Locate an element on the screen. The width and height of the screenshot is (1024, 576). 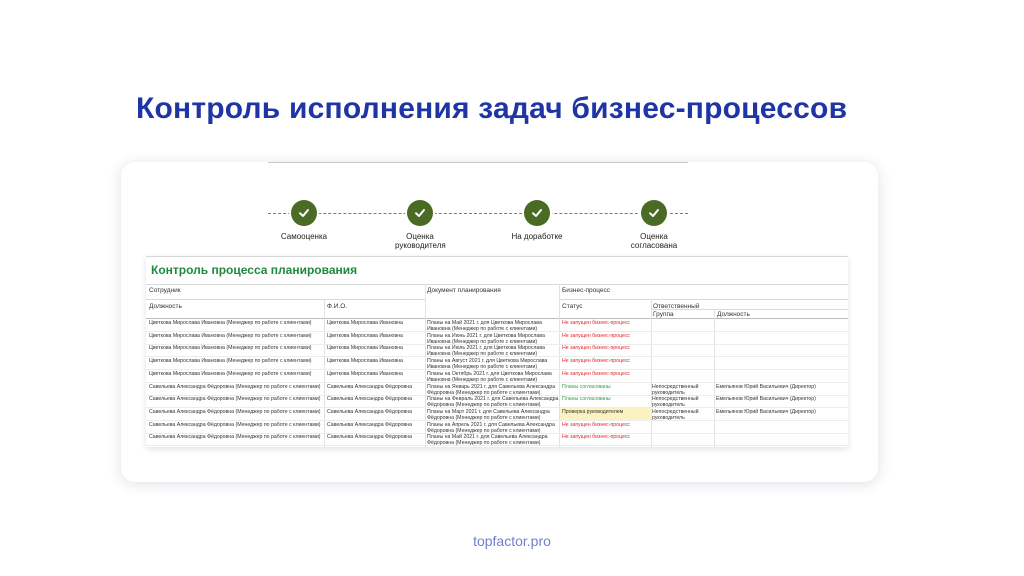
step-self-assessment: Самооценка is located at coordinates (304, 220).